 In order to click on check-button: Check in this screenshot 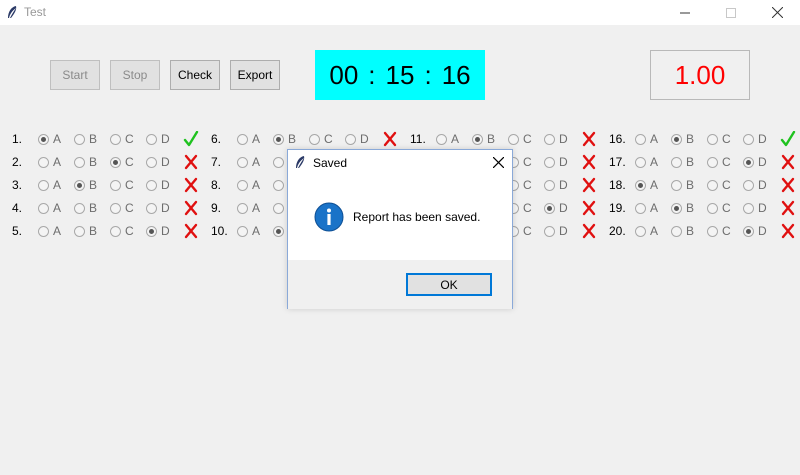, I will do `click(195, 75)`.